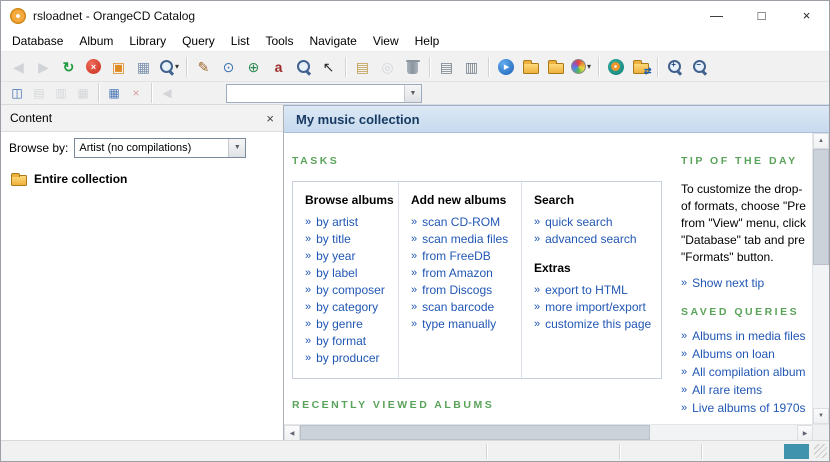 The width and height of the screenshot is (830, 462). I want to click on browse-by-select: Artist (no compilations) ▼, so click(160, 147).